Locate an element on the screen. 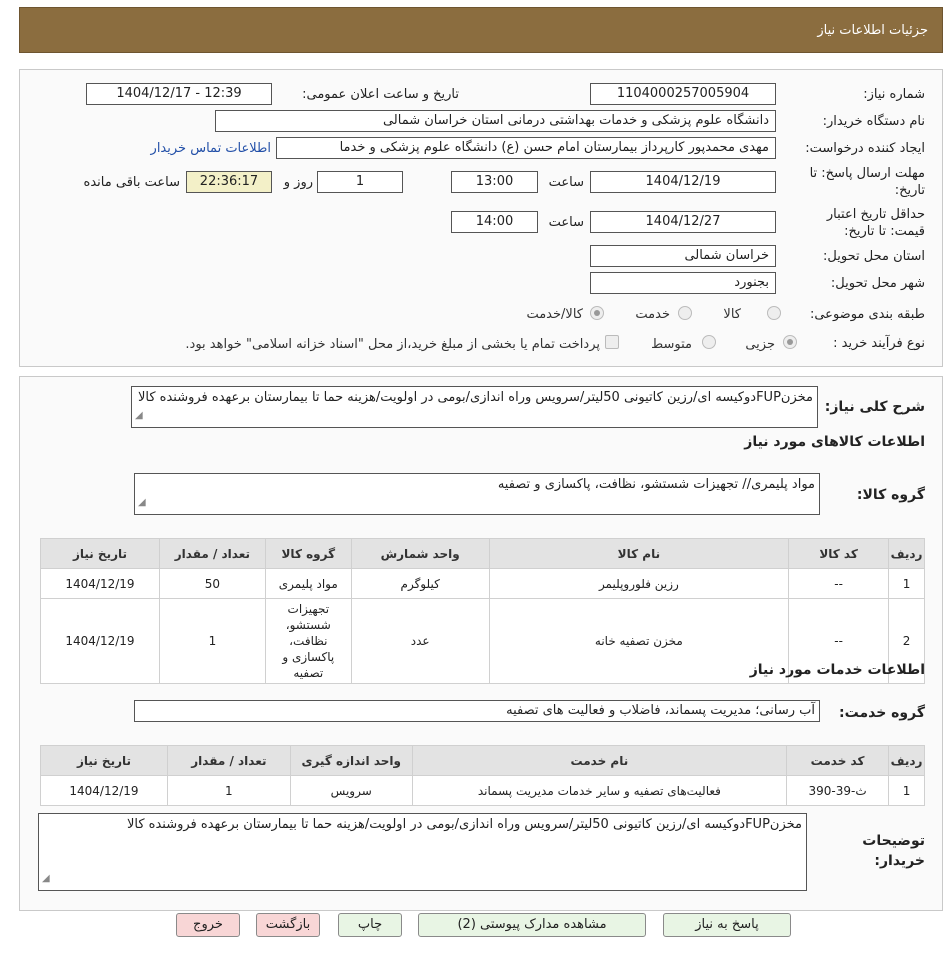 Image resolution: width=944 pixels, height=959 pixels. treasury-bonds-checkbox is located at coordinates (612, 342).